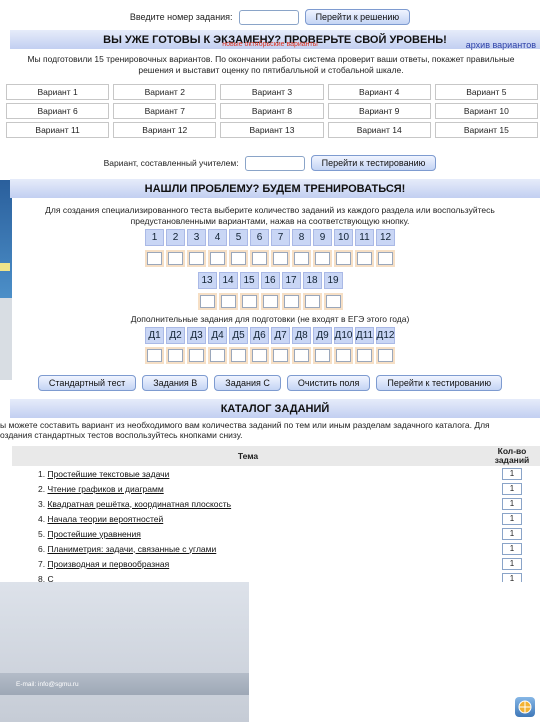  I want to click on tasks-b-button: Задания В, so click(175, 383).